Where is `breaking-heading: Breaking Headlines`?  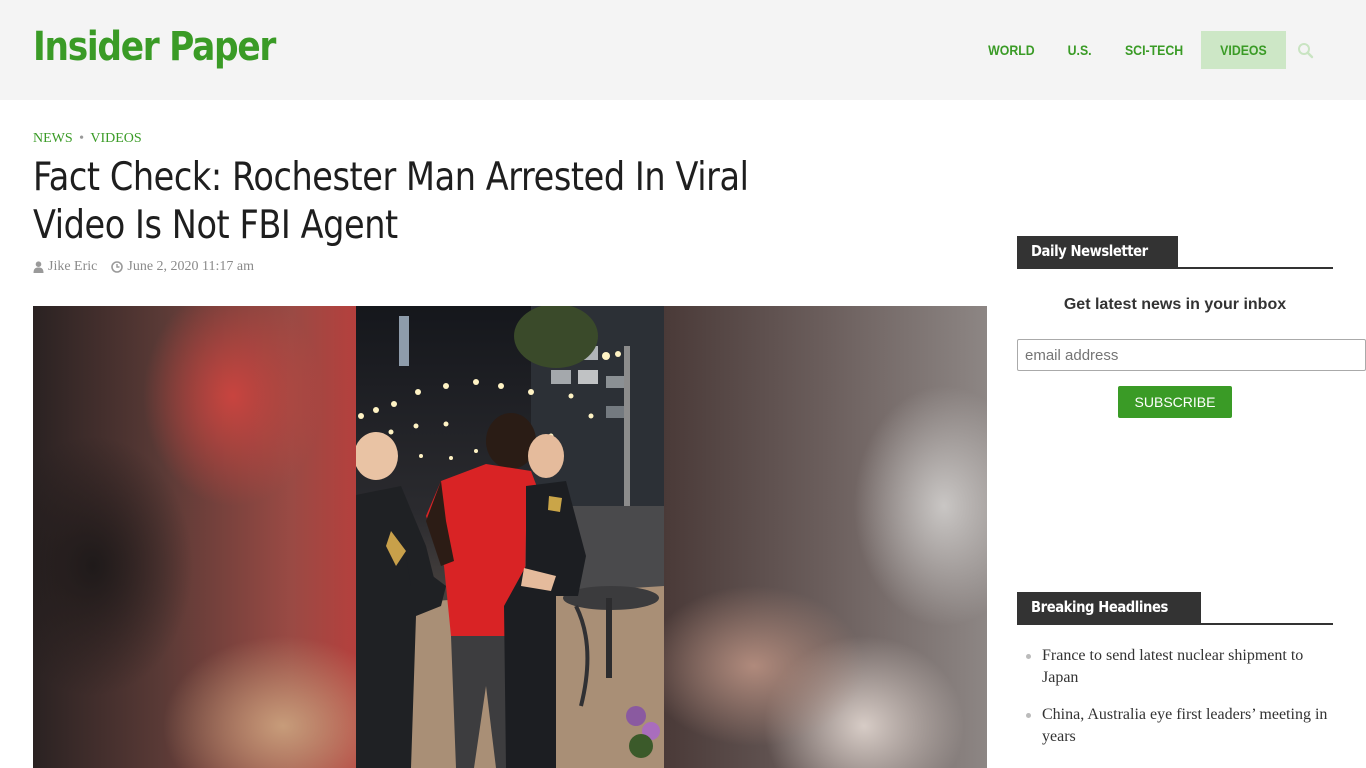
breaking-heading: Breaking Headlines is located at coordinates (1109, 607).